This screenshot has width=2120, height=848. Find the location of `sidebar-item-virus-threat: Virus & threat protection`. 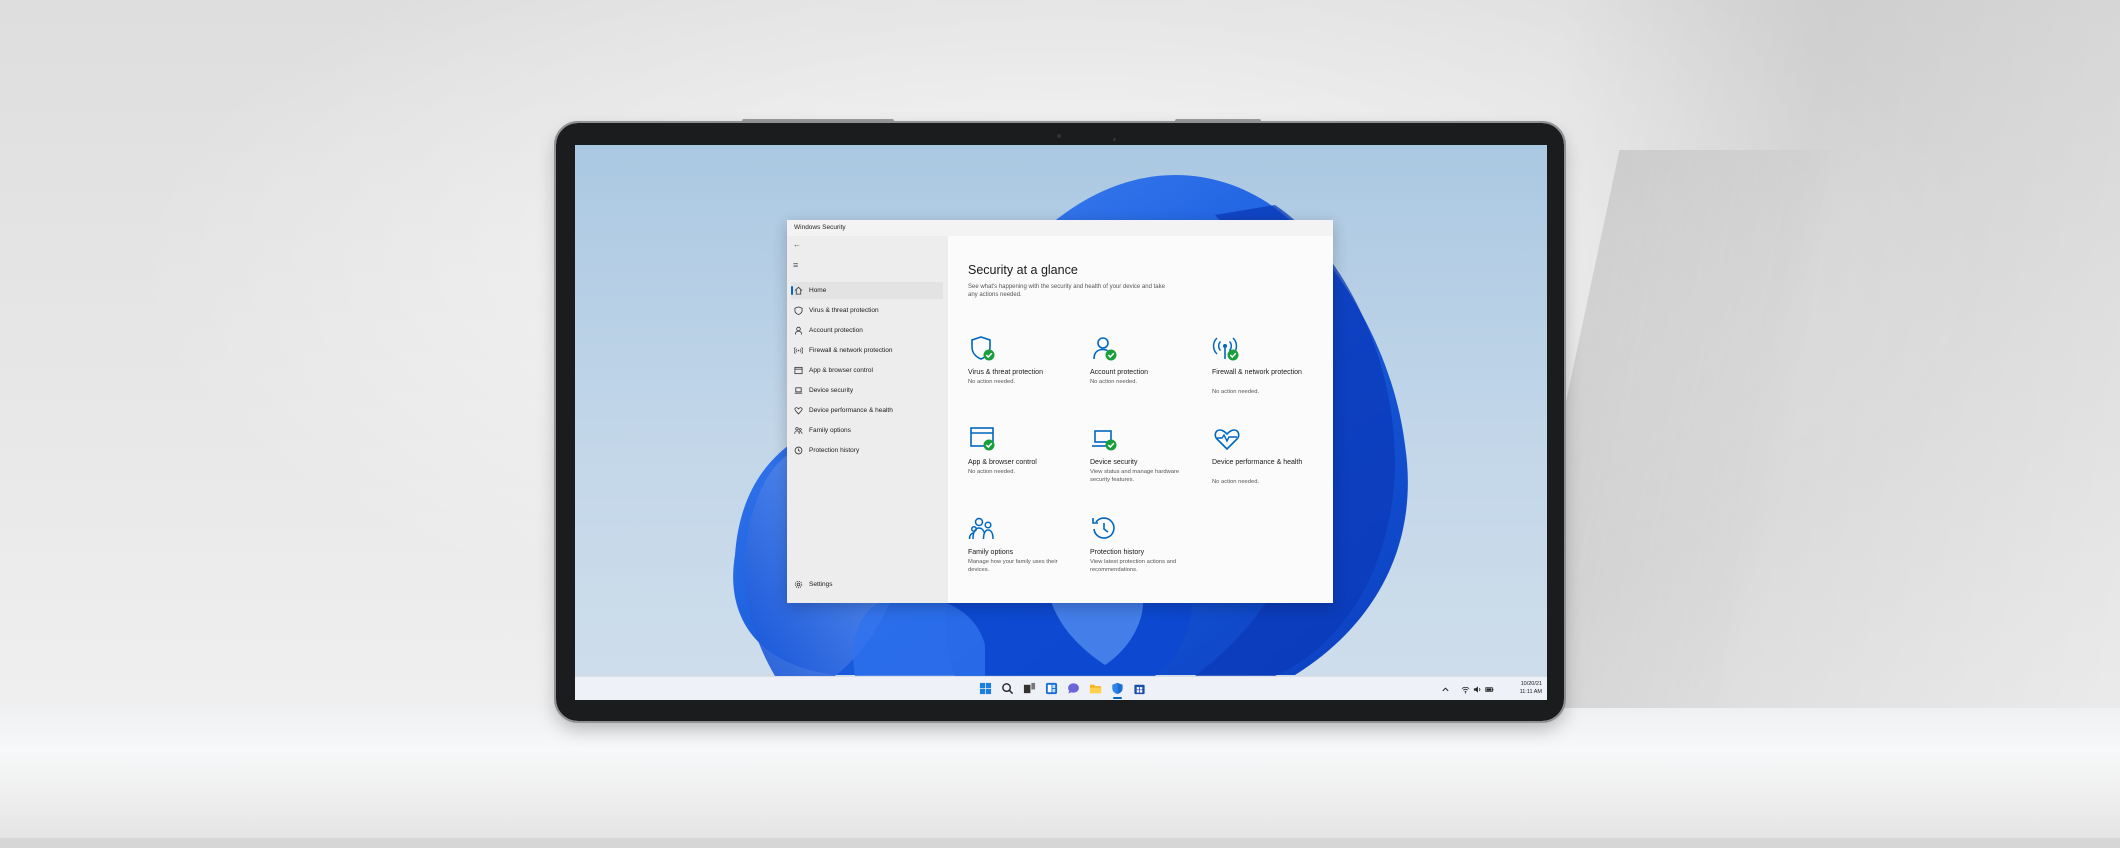

sidebar-item-virus-threat: Virus & threat protection is located at coordinates (867, 310).